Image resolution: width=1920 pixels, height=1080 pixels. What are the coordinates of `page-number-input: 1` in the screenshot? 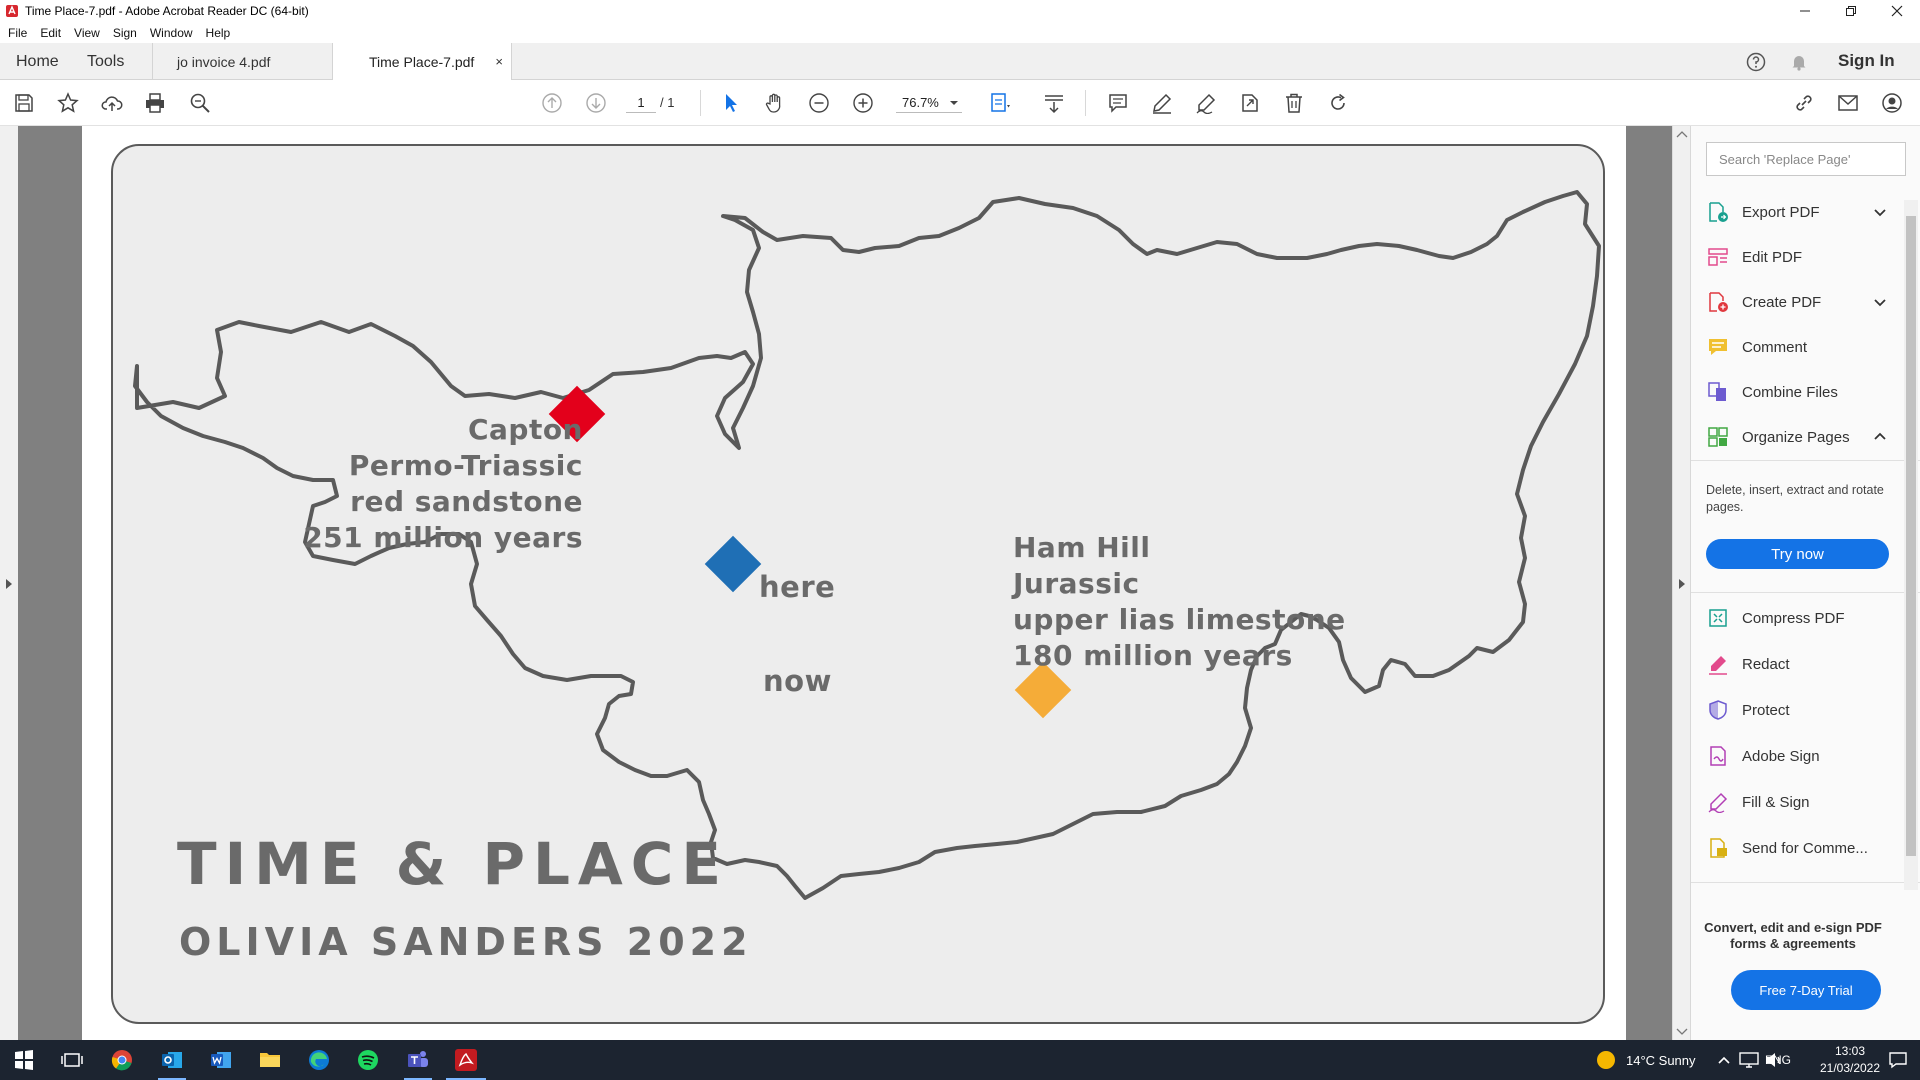 It's located at (641, 103).